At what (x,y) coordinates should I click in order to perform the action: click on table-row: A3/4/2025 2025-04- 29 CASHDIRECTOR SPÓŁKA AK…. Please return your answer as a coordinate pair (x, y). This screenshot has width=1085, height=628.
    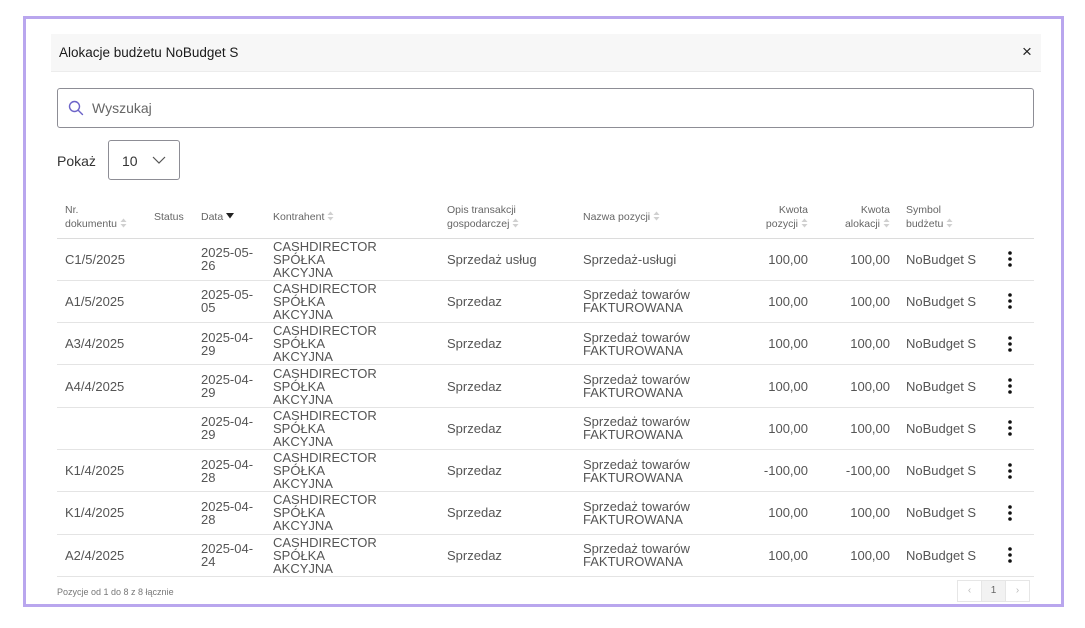
    Looking at the image, I should click on (545, 344).